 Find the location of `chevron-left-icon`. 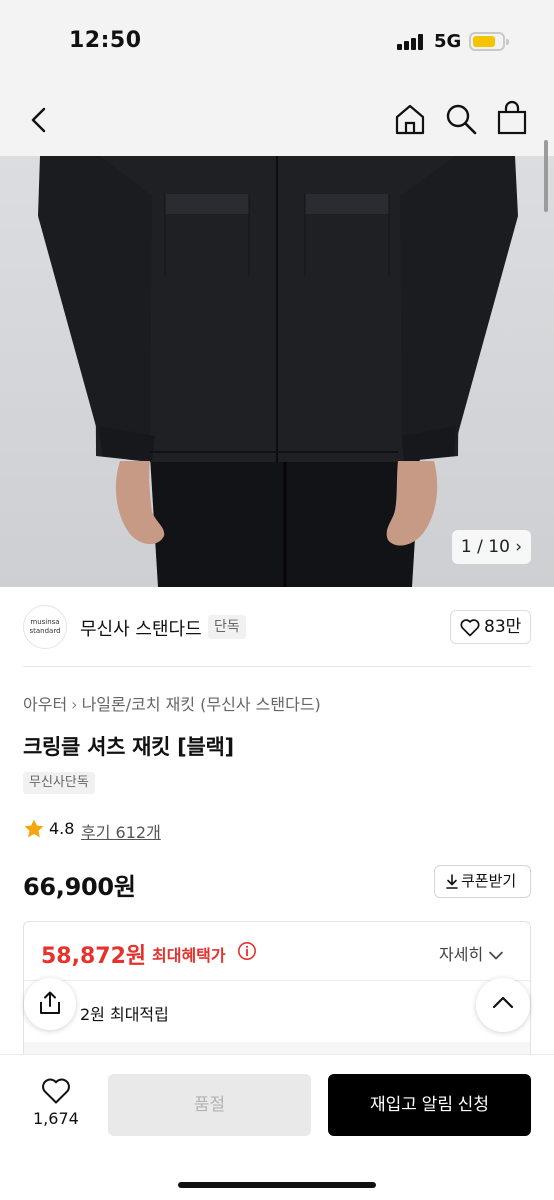

chevron-left-icon is located at coordinates (38, 120).